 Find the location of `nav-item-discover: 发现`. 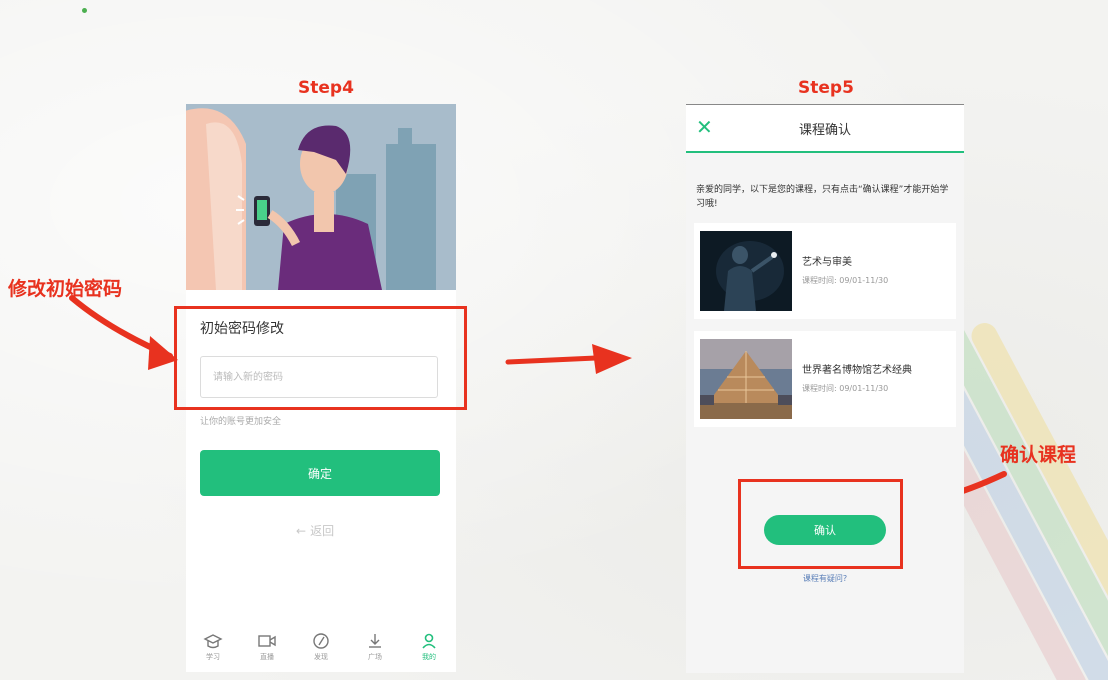

nav-item-discover: 发现 is located at coordinates (321, 647).